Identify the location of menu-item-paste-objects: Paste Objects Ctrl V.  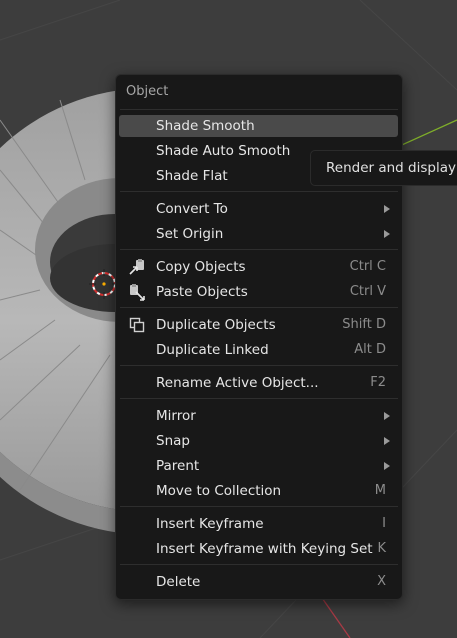
(258, 292).